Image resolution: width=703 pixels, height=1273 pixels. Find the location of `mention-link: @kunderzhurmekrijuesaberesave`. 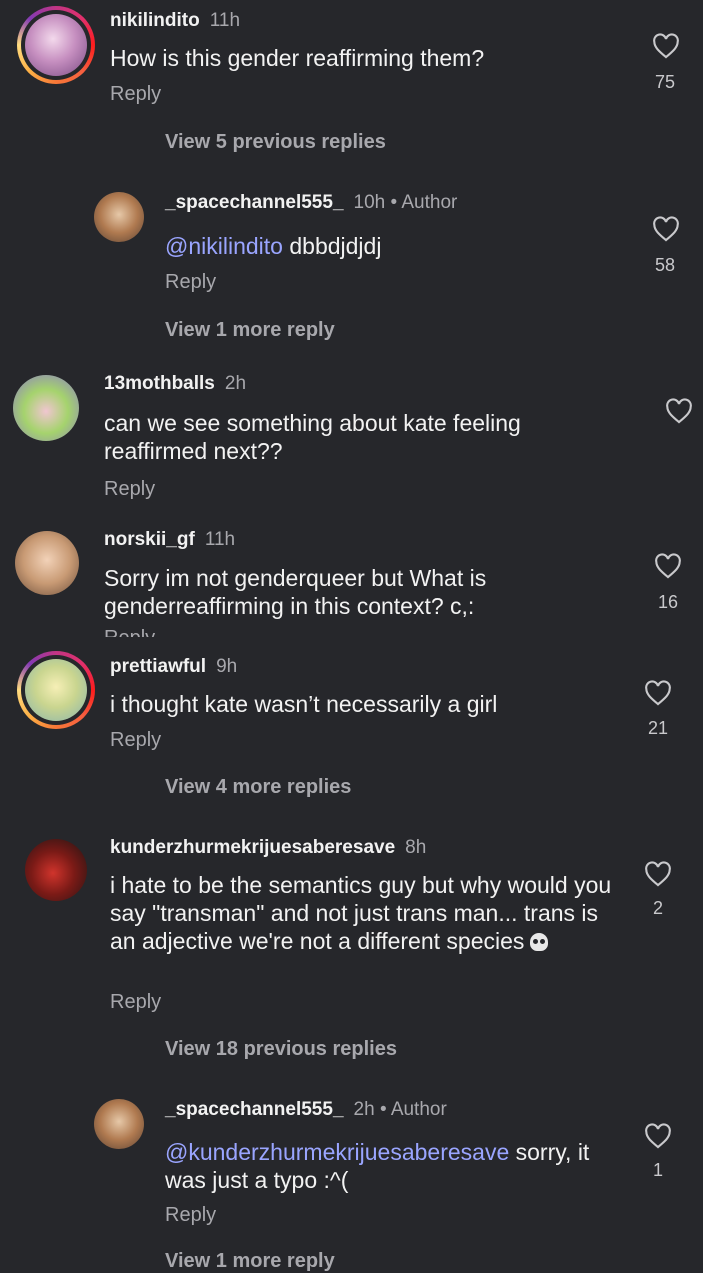

mention-link: @kunderzhurmekrijuesaberesave is located at coordinates (337, 1152).